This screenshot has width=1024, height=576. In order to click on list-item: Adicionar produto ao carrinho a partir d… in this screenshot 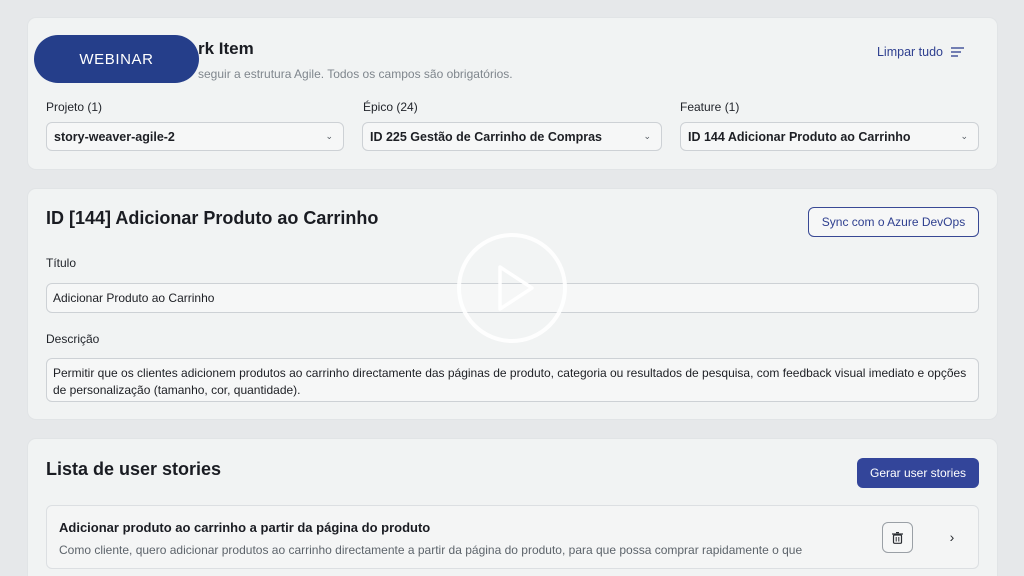, I will do `click(512, 537)`.